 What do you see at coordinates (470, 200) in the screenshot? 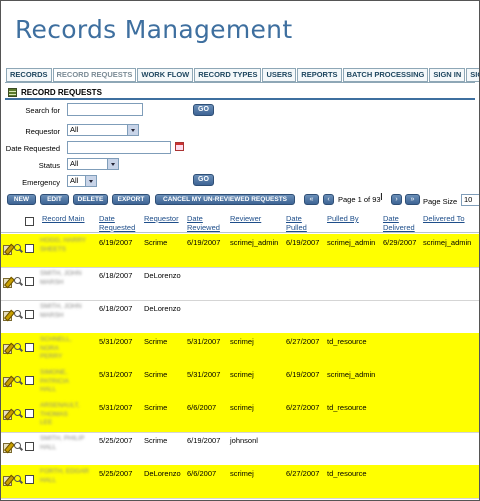
I see `page-size-input: 10` at bounding box center [470, 200].